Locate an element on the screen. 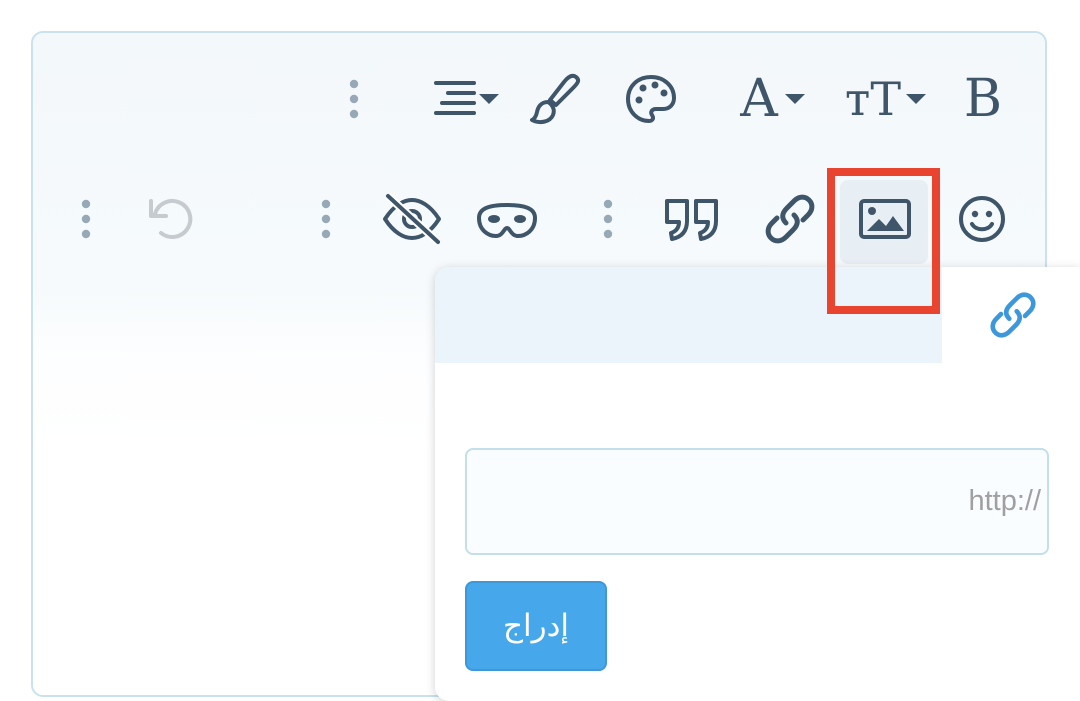 This screenshot has height=701, width=1080. link-button is located at coordinates (790, 219).